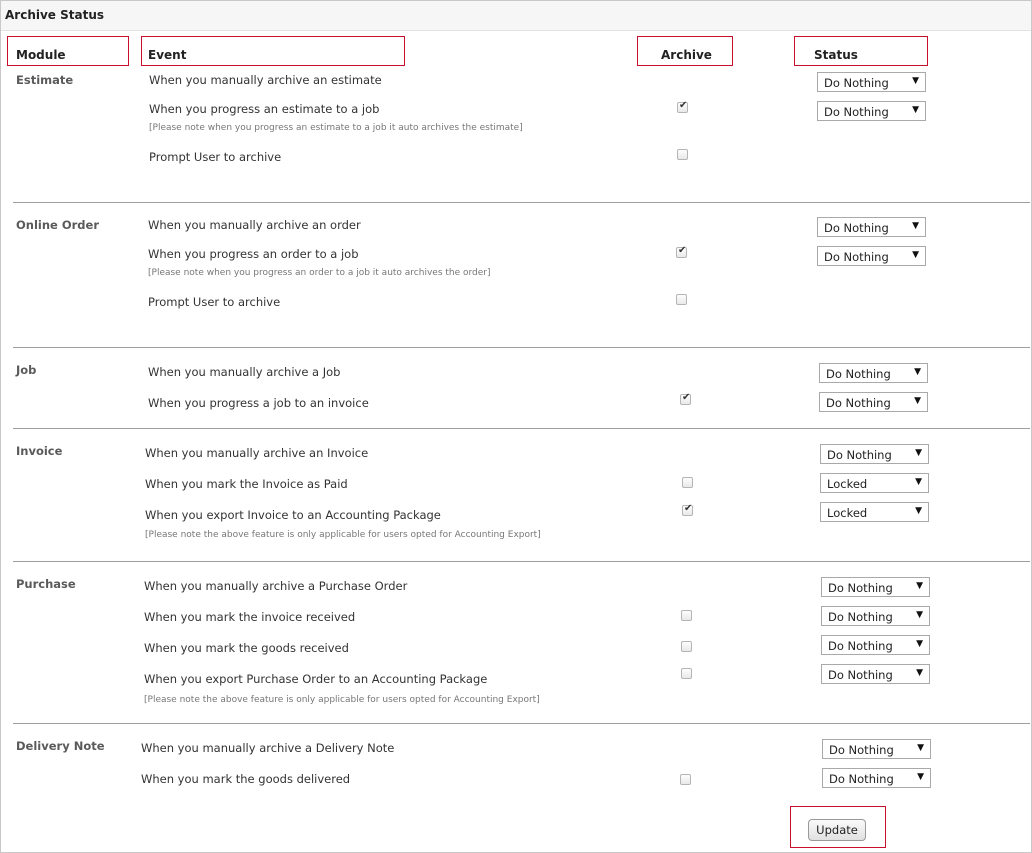 Image resolution: width=1032 pixels, height=853 pixels. I want to click on event-label: When you manually archive an order, so click(254, 225).